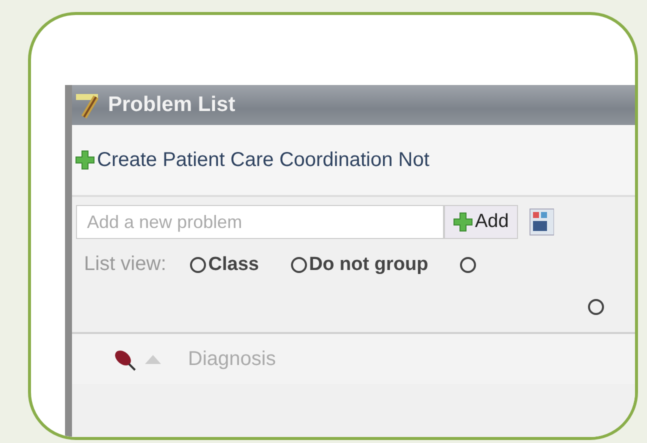 This screenshot has height=443, width=647. Describe the element at coordinates (368, 265) in the screenshot. I see `radio-label: Do not group` at that location.